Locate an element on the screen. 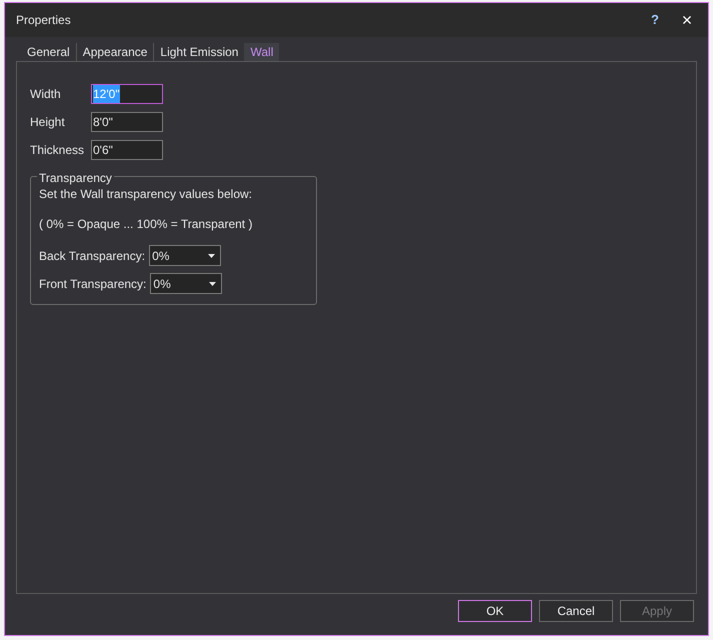 The height and width of the screenshot is (640, 713). input-field: 0'6" is located at coordinates (127, 150).